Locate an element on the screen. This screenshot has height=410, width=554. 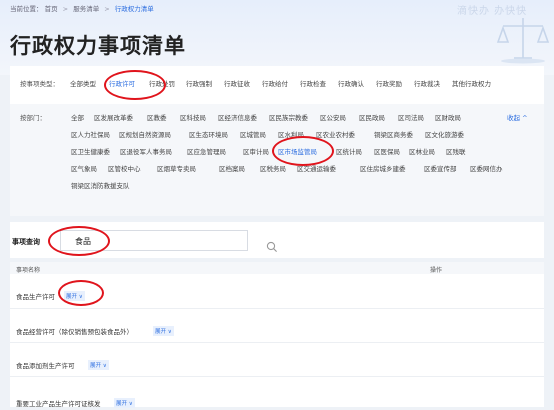
dept-option: 区卫生健康委 is located at coordinates (90, 151).